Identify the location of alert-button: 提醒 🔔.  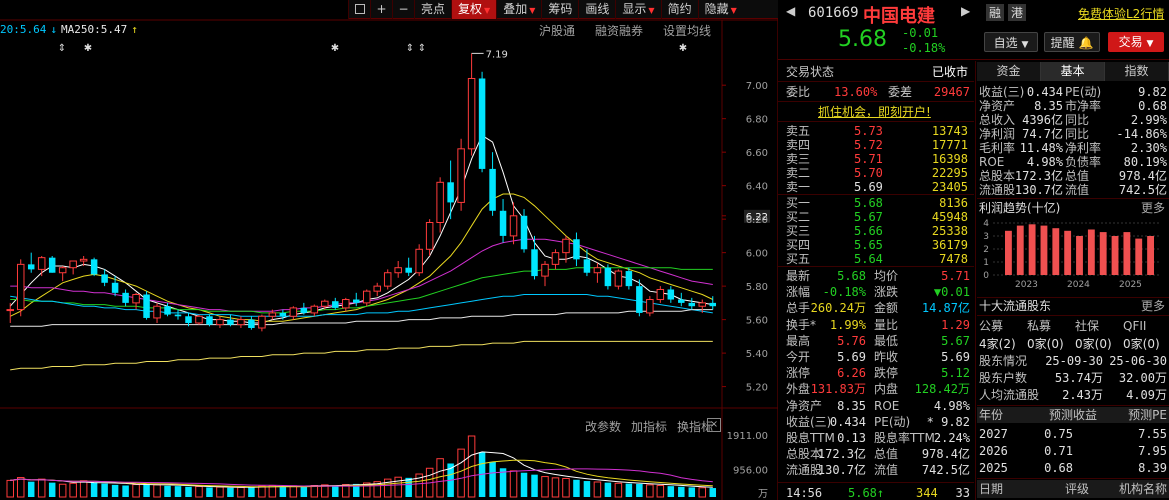
(1072, 42).